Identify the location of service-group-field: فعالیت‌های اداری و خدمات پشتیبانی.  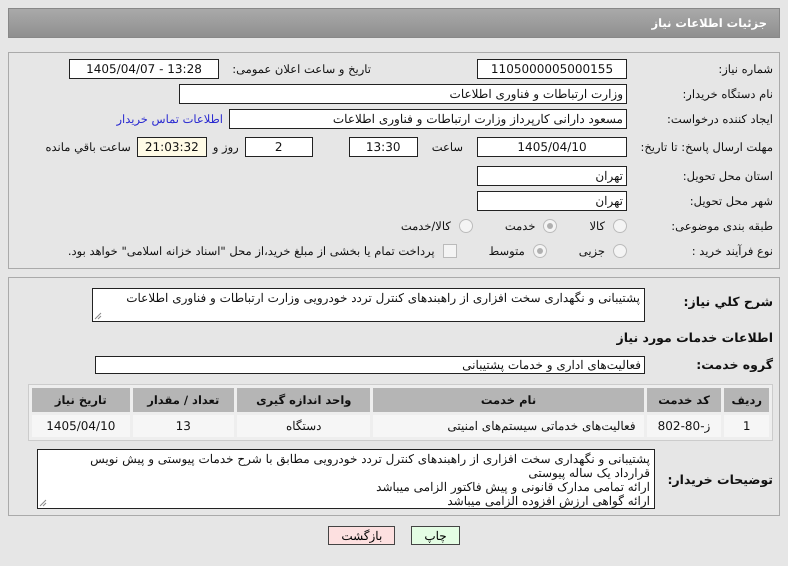
(370, 365).